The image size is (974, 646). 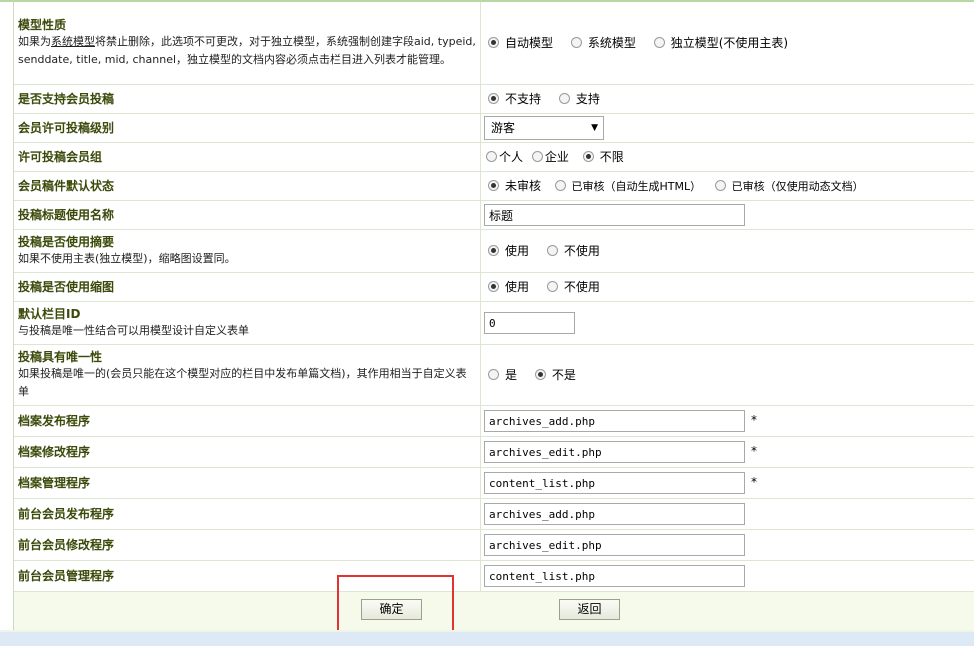 I want to click on radio-unique-no, so click(x=540, y=374).